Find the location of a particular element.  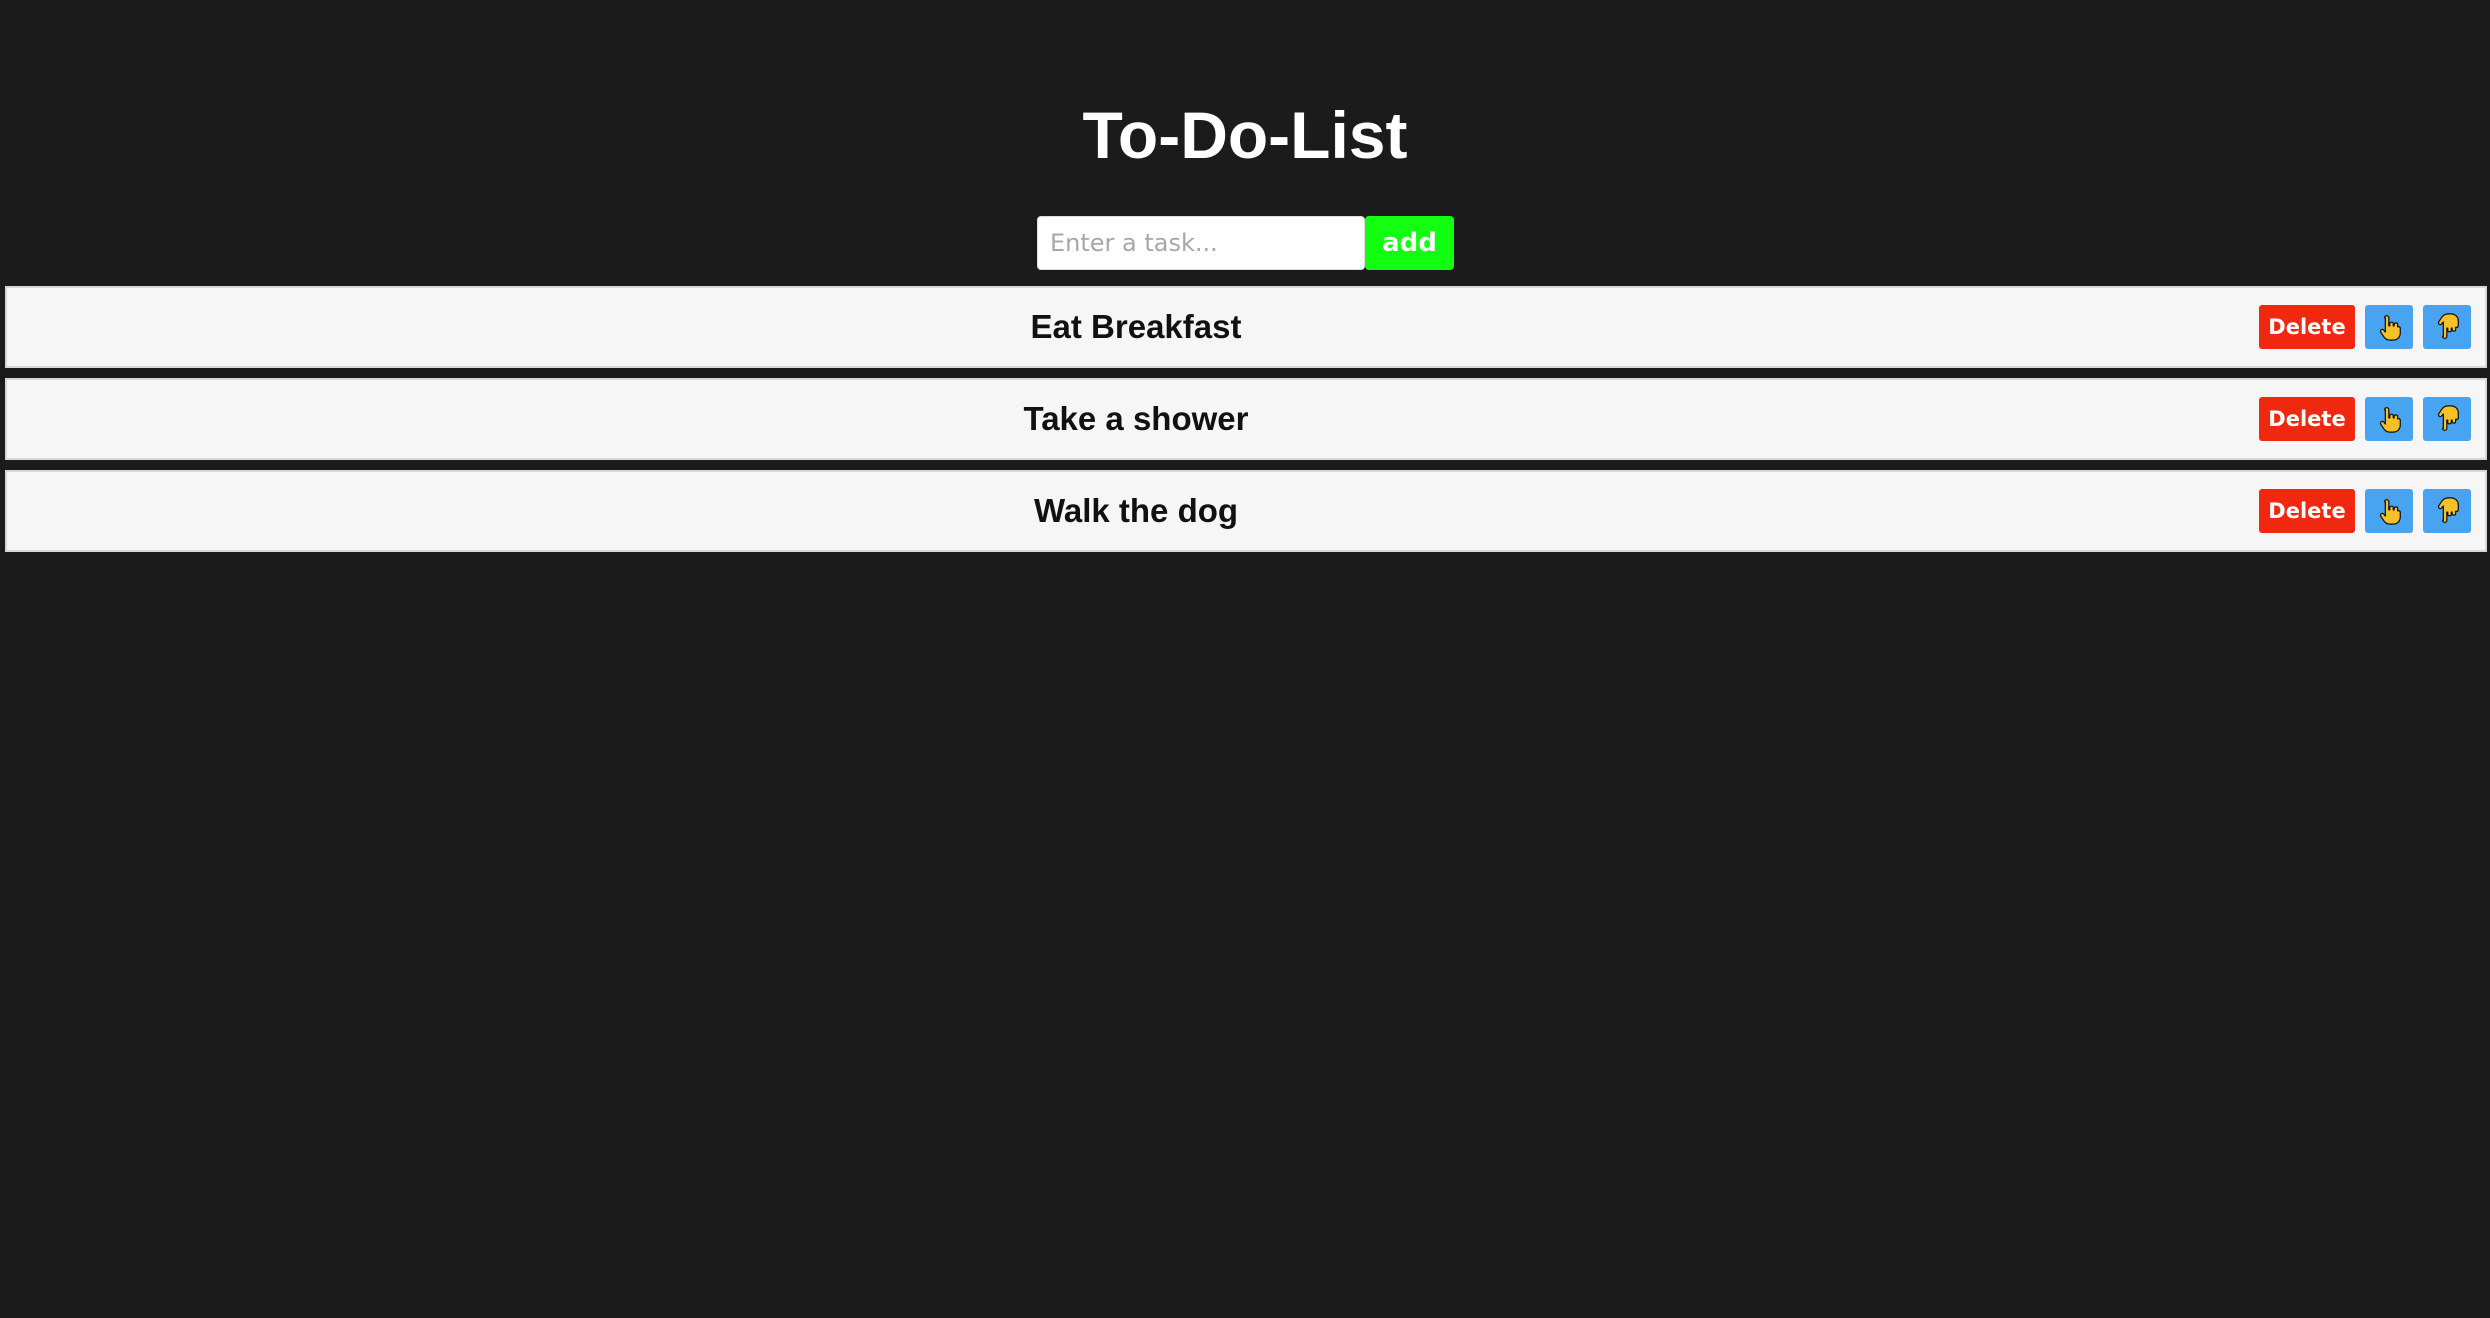

add-task-form: add is located at coordinates (1245, 243).